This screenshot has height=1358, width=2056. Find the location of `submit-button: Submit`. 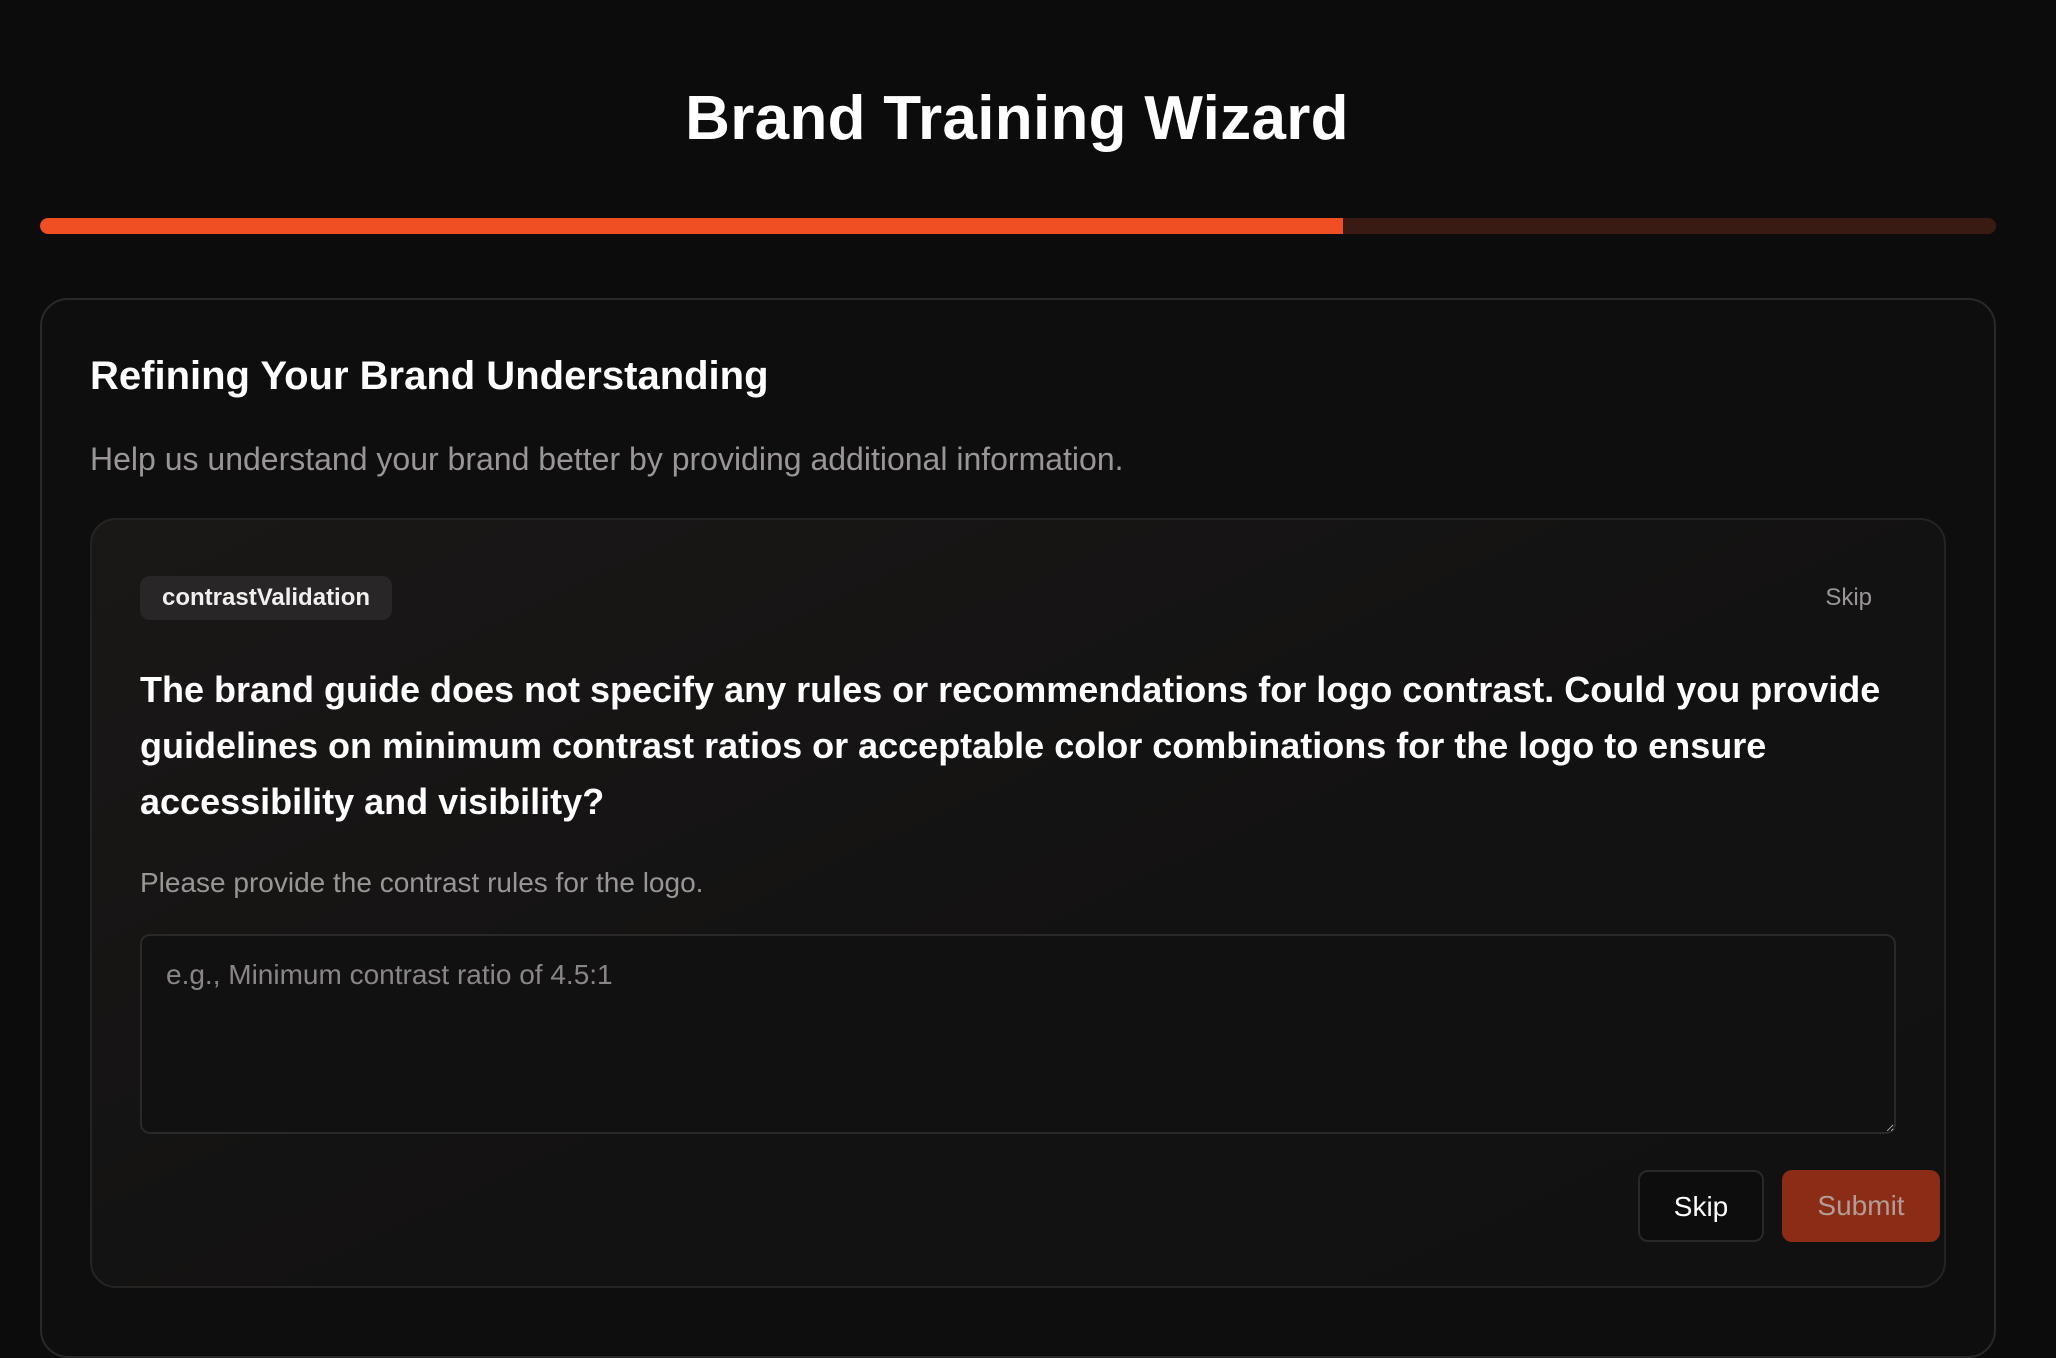

submit-button: Submit is located at coordinates (1861, 1206).